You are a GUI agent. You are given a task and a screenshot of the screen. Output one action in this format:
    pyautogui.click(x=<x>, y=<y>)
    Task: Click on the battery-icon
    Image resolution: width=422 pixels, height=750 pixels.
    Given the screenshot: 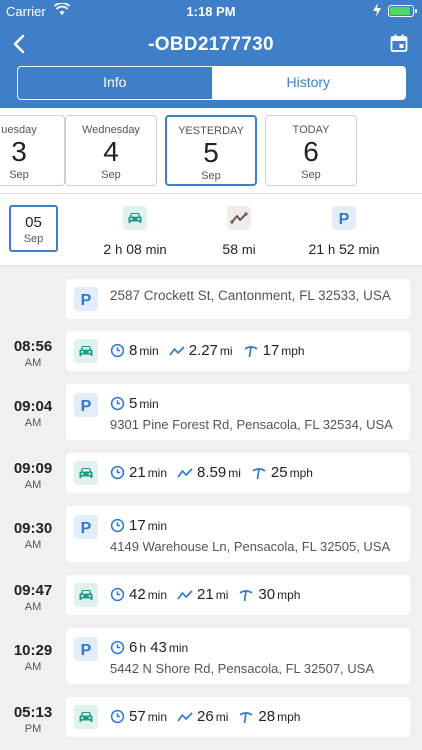 What is the action you would take?
    pyautogui.click(x=402, y=11)
    